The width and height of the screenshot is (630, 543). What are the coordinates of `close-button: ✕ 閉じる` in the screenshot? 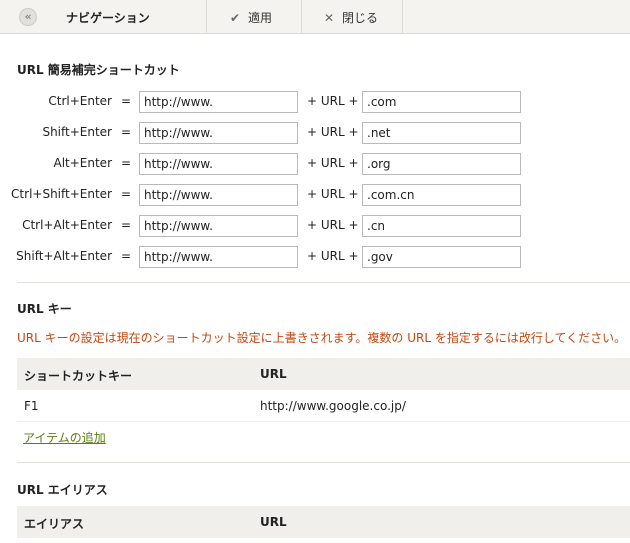 It's located at (351, 17).